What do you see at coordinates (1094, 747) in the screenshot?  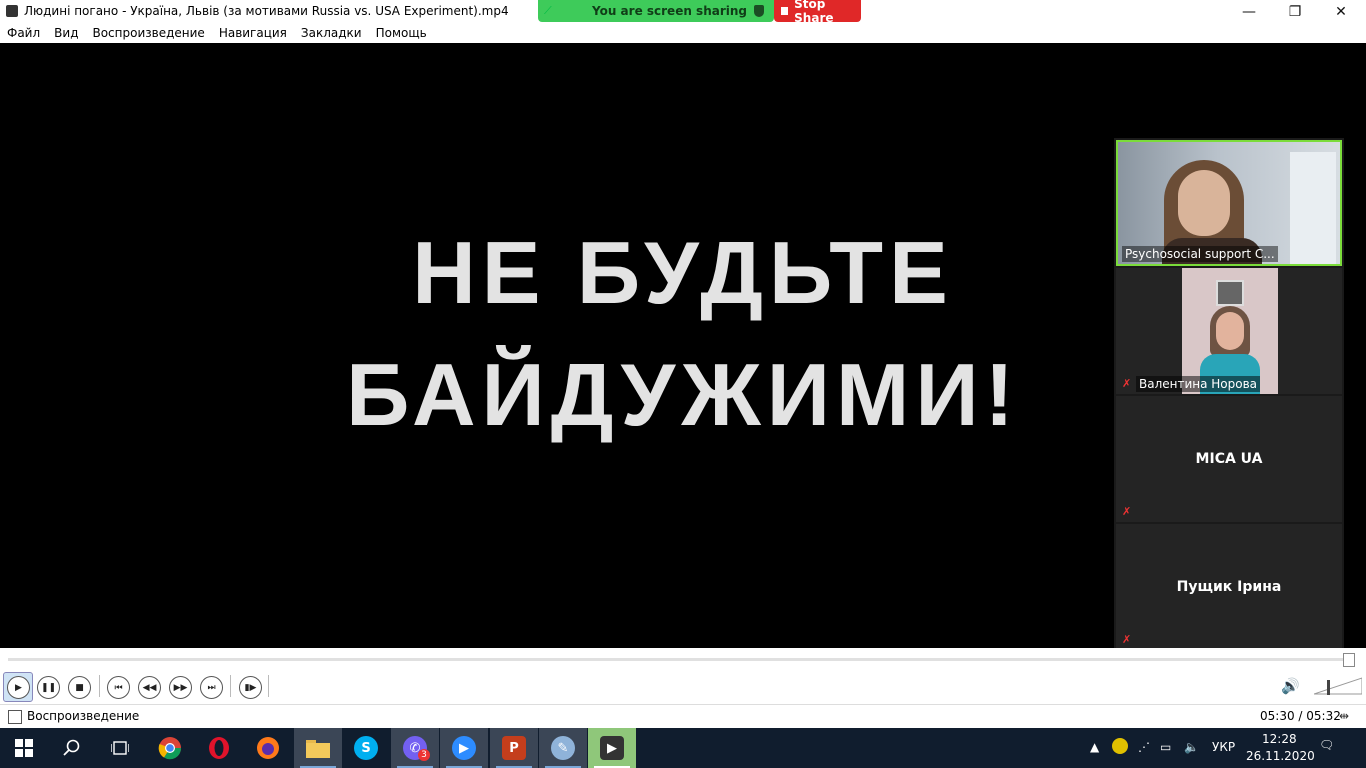 I see `show-hidden-icons: ▲` at bounding box center [1094, 747].